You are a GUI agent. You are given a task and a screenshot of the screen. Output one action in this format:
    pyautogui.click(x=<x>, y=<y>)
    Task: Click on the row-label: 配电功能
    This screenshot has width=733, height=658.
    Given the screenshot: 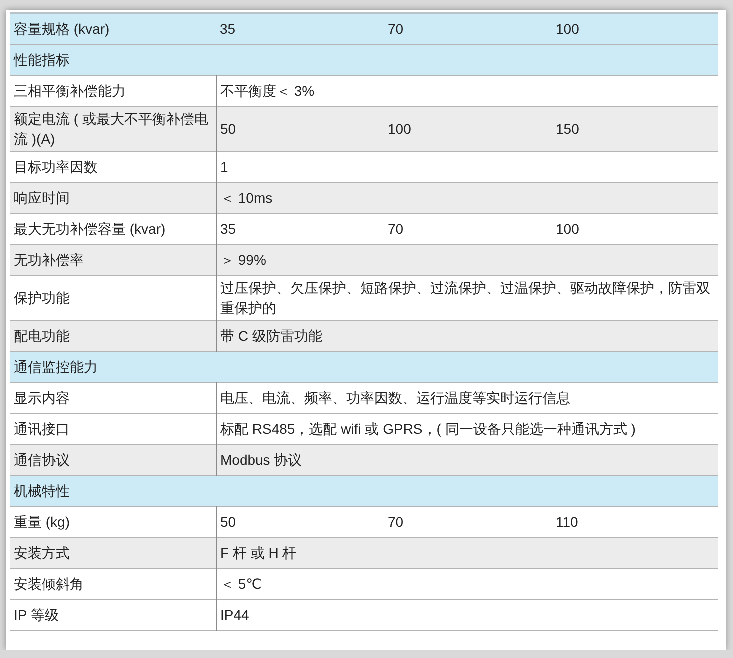 What is the action you would take?
    pyautogui.click(x=113, y=335)
    